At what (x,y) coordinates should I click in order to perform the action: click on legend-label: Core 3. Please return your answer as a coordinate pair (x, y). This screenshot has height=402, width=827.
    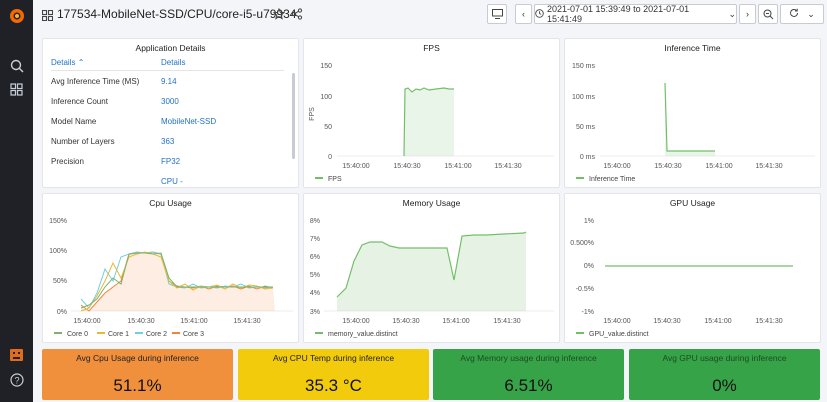
    Looking at the image, I should click on (193, 334).